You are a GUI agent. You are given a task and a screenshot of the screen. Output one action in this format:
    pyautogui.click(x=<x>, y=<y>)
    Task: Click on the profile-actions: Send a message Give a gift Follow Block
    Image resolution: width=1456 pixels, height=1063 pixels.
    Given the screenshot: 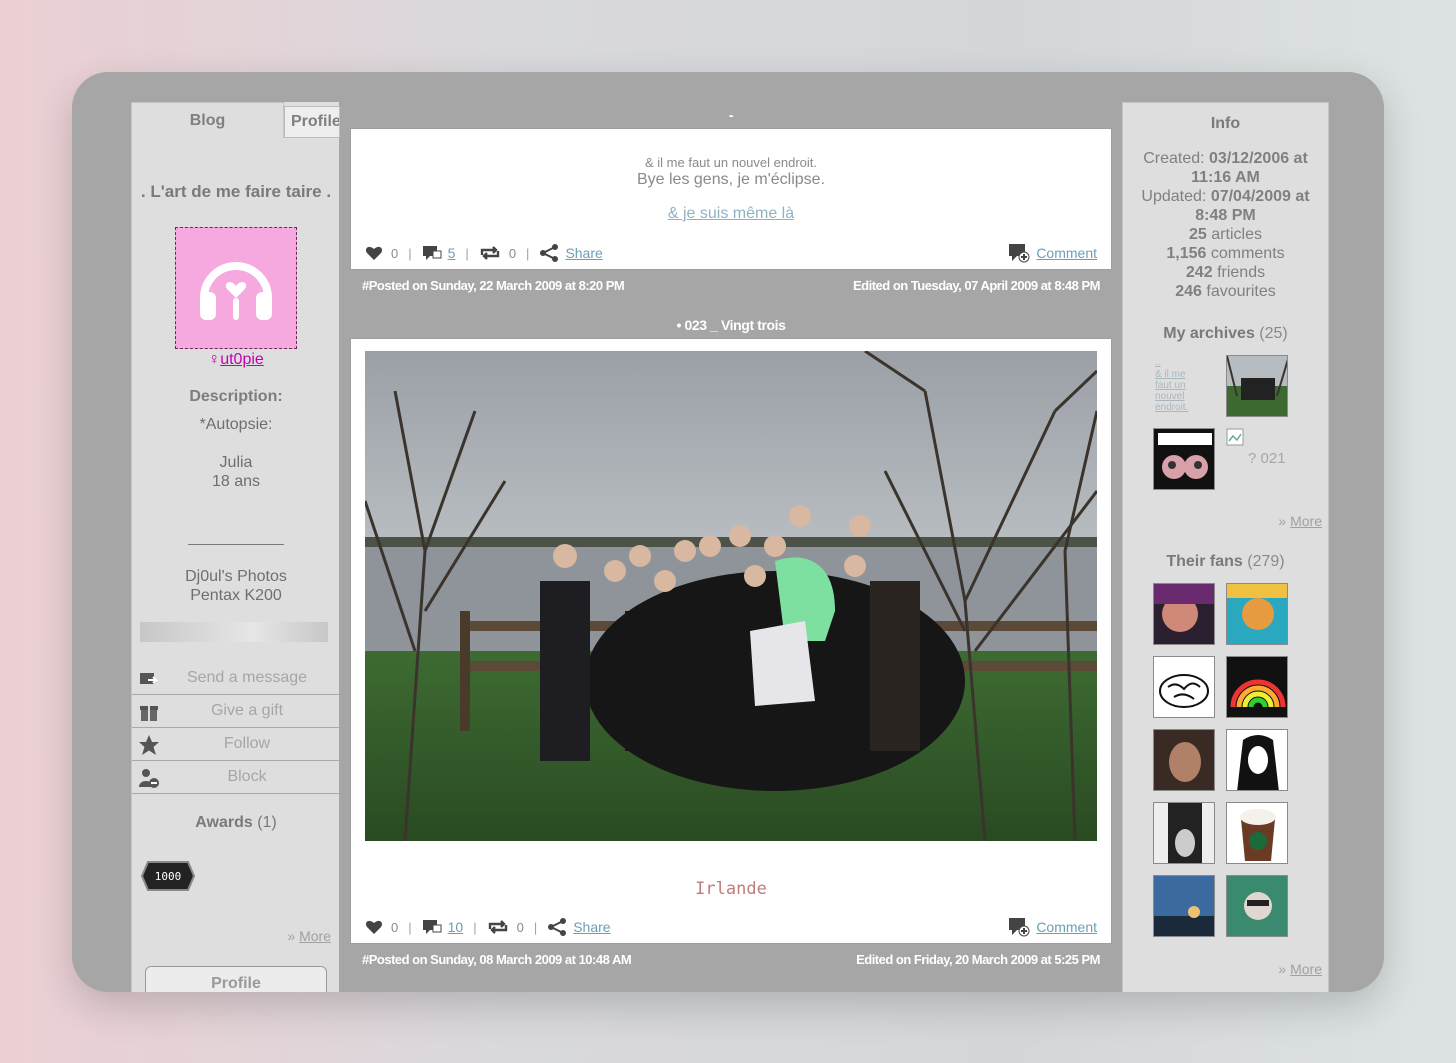 What is the action you would take?
    pyautogui.click(x=236, y=728)
    